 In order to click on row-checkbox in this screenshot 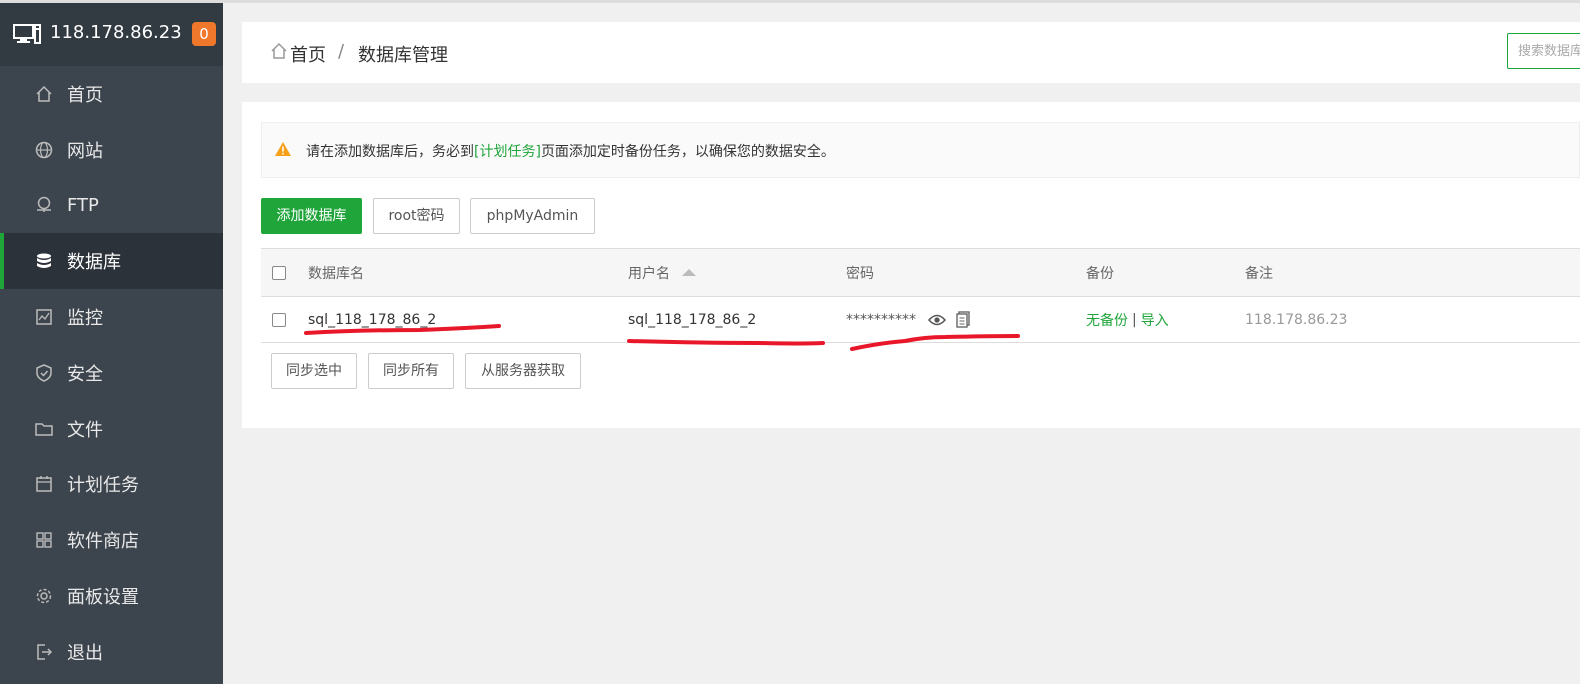, I will do `click(279, 319)`.